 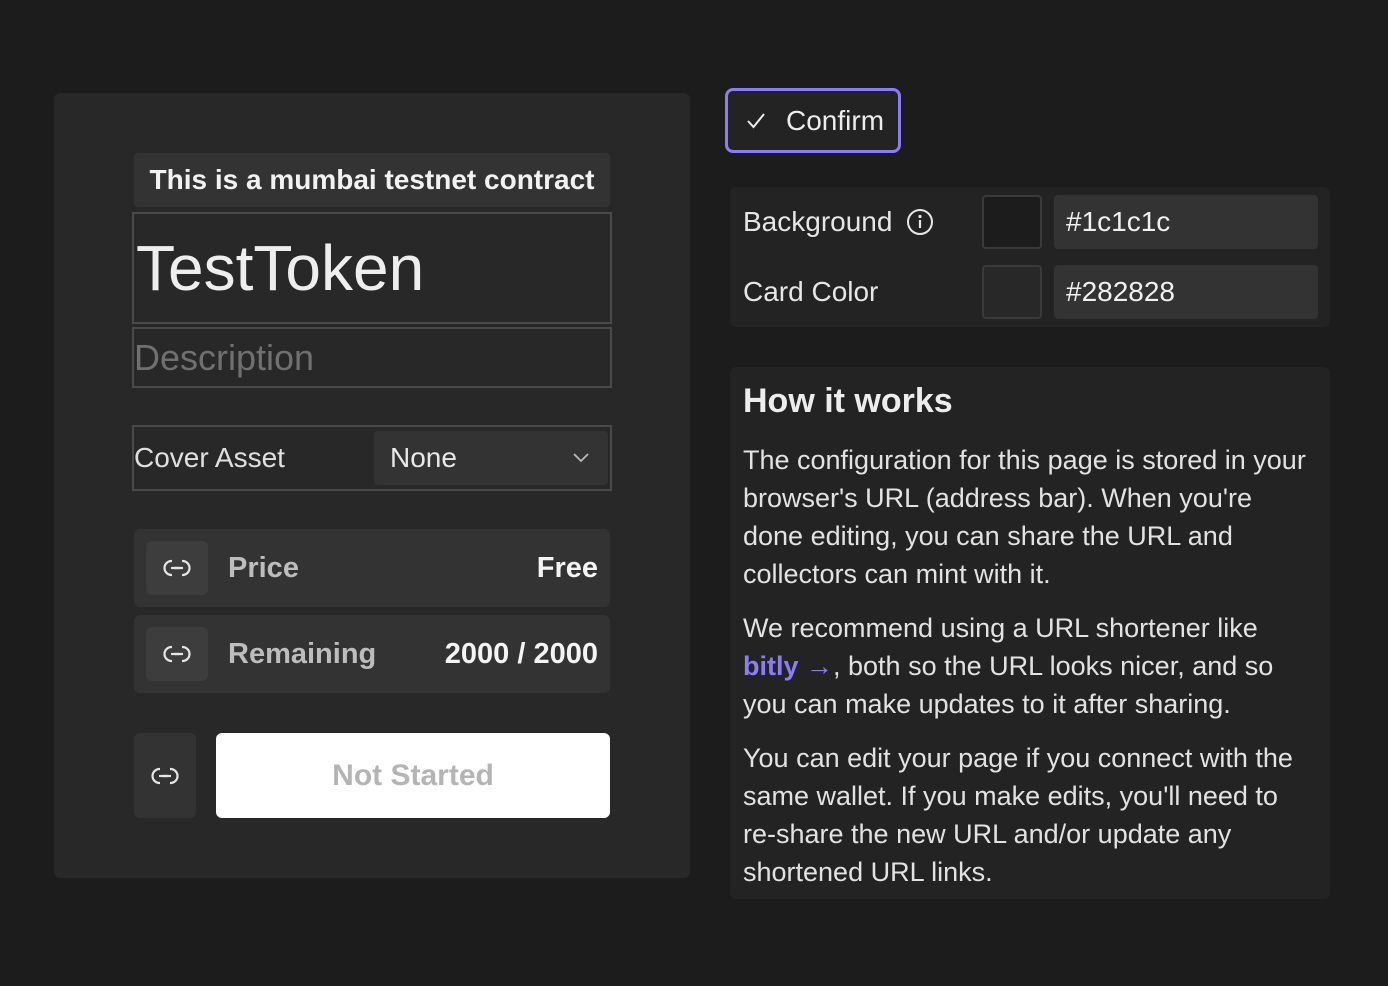 I want to click on remaining-link-button, so click(x=177, y=654).